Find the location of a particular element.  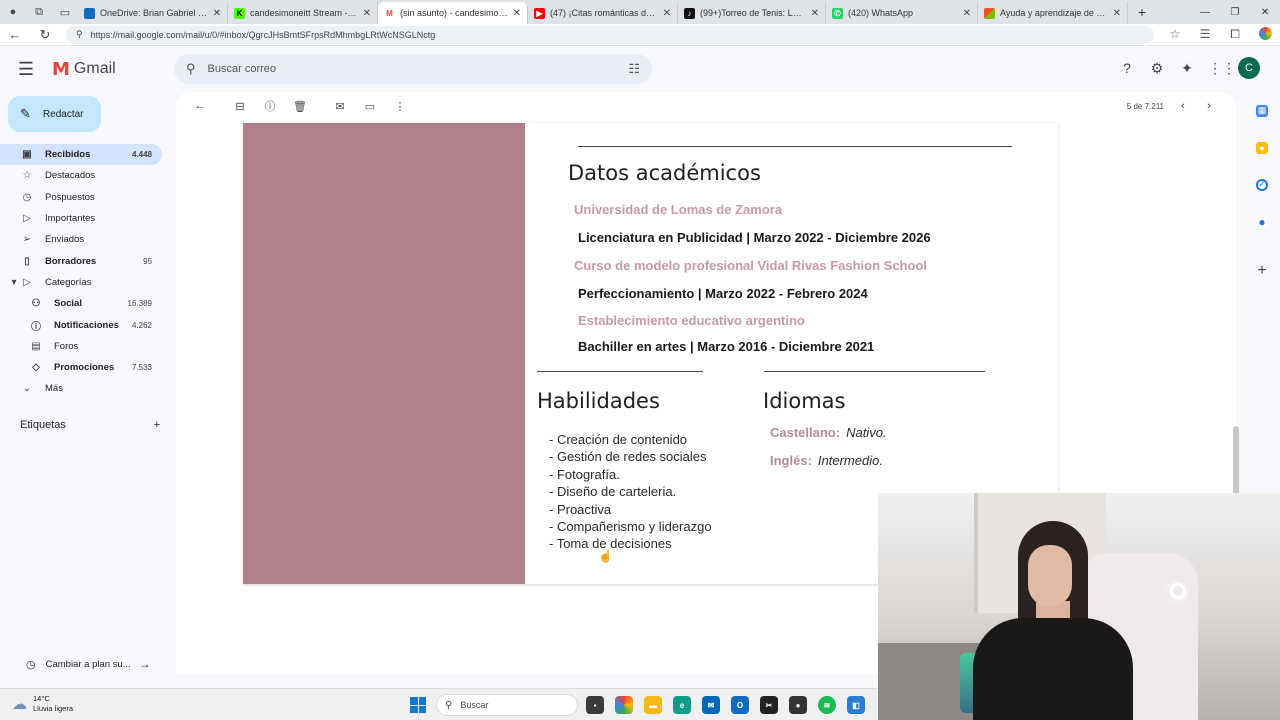

browser-tab-onedrive: OneDrive: Brian Gabriel Vera -✕ is located at coordinates (153, 13).